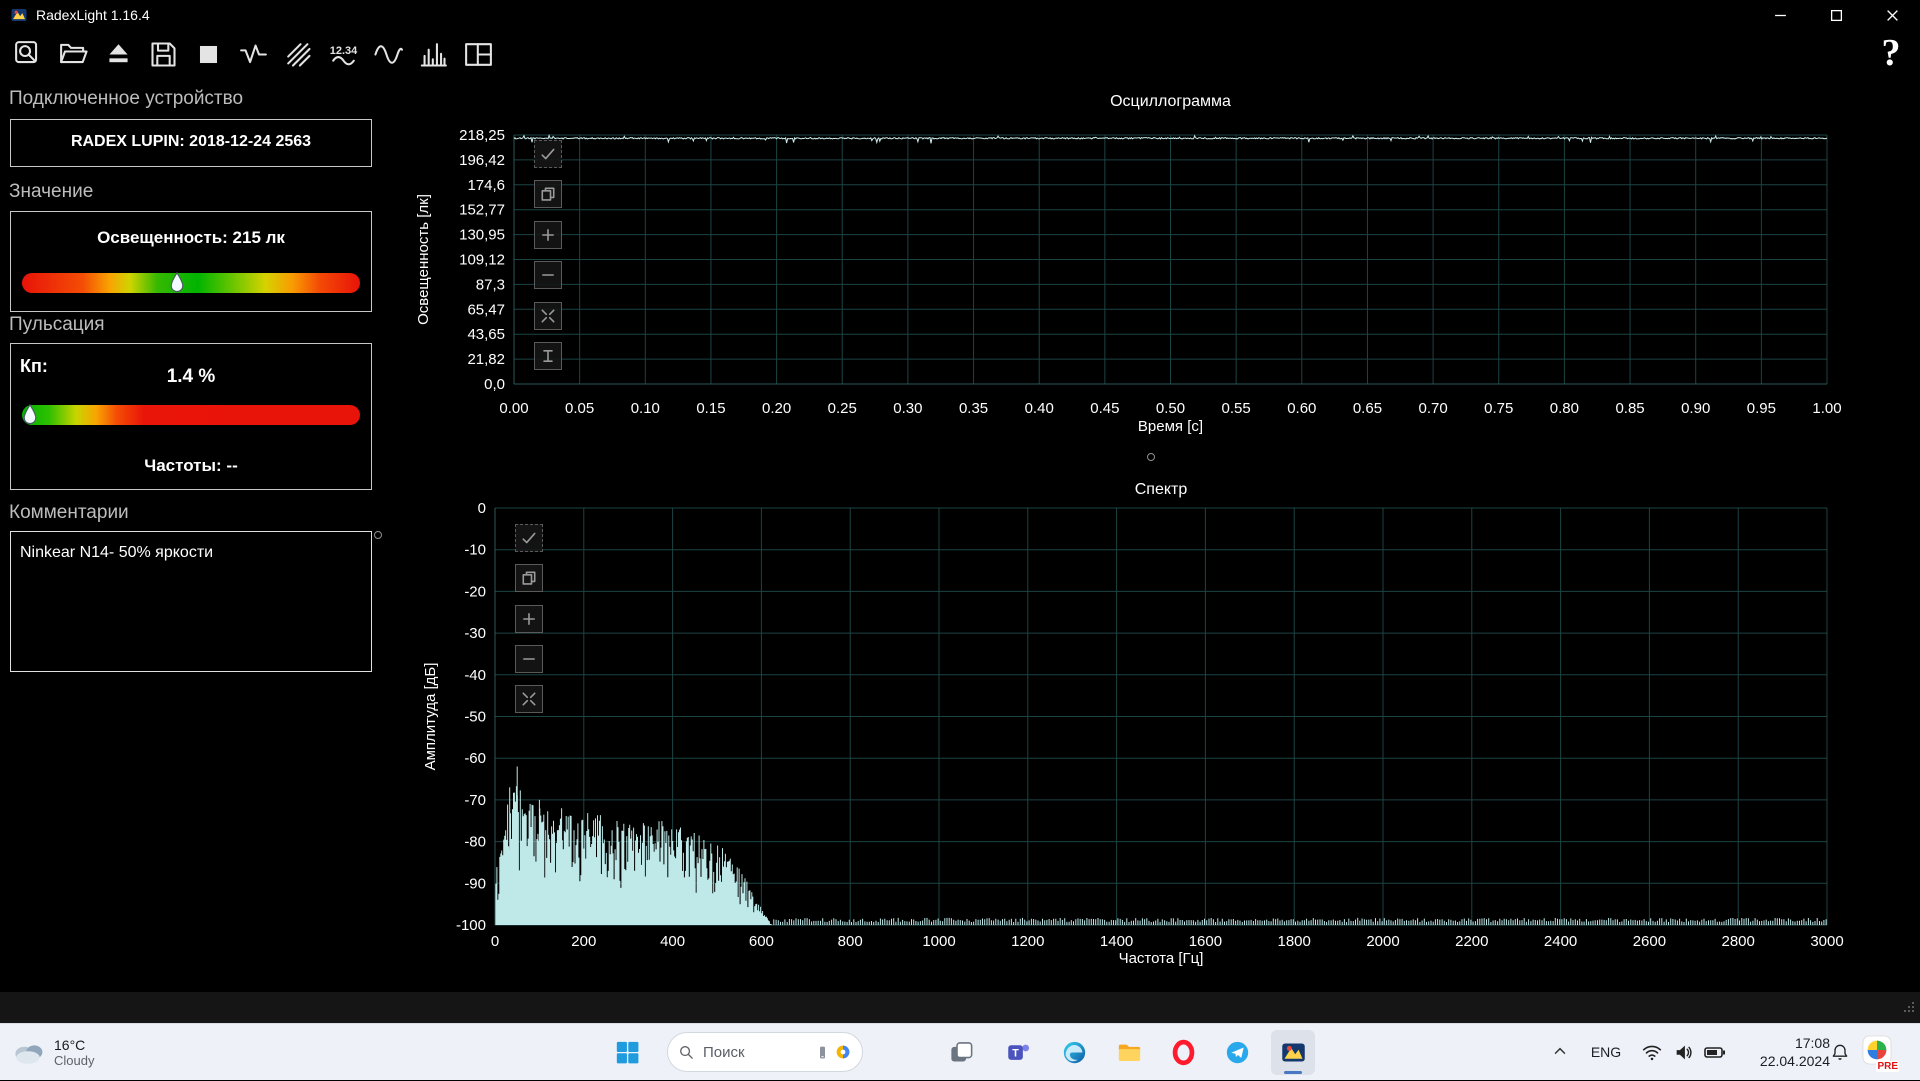 The width and height of the screenshot is (1920, 1081). I want to click on pulsation-section-title: Пульсация, so click(57, 325).